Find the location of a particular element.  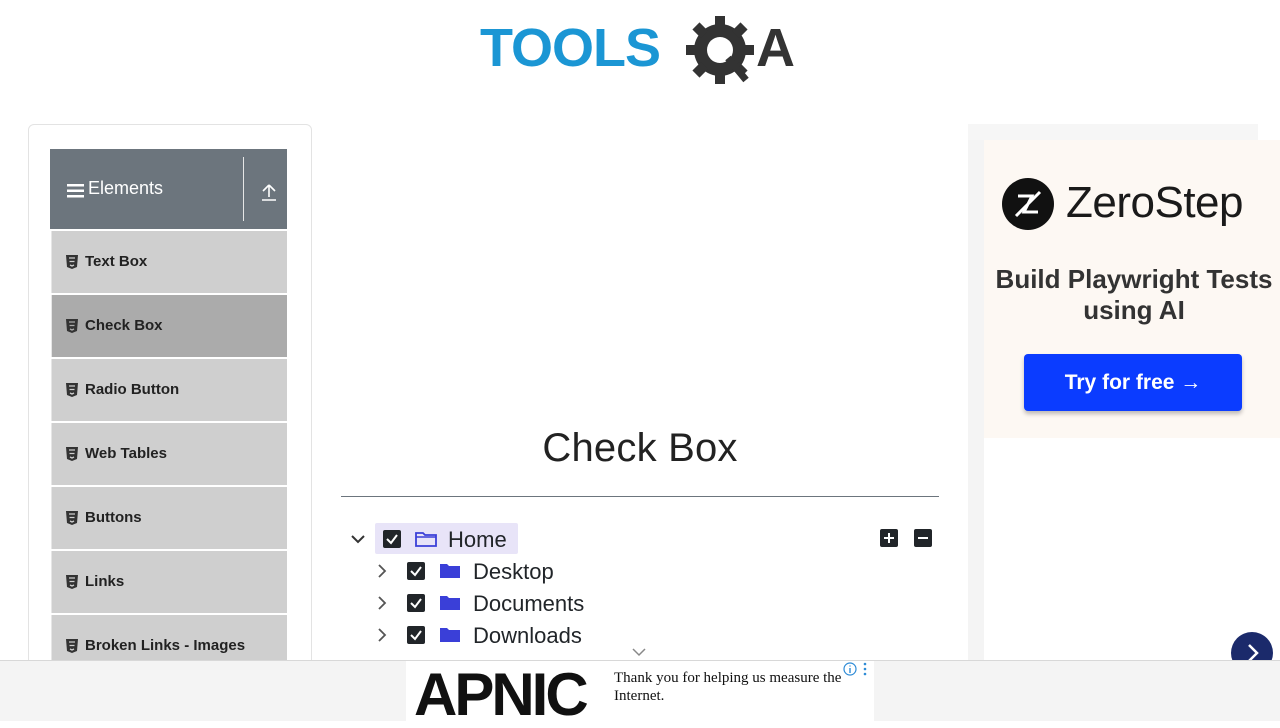

documents-checkbox is located at coordinates (416, 603).